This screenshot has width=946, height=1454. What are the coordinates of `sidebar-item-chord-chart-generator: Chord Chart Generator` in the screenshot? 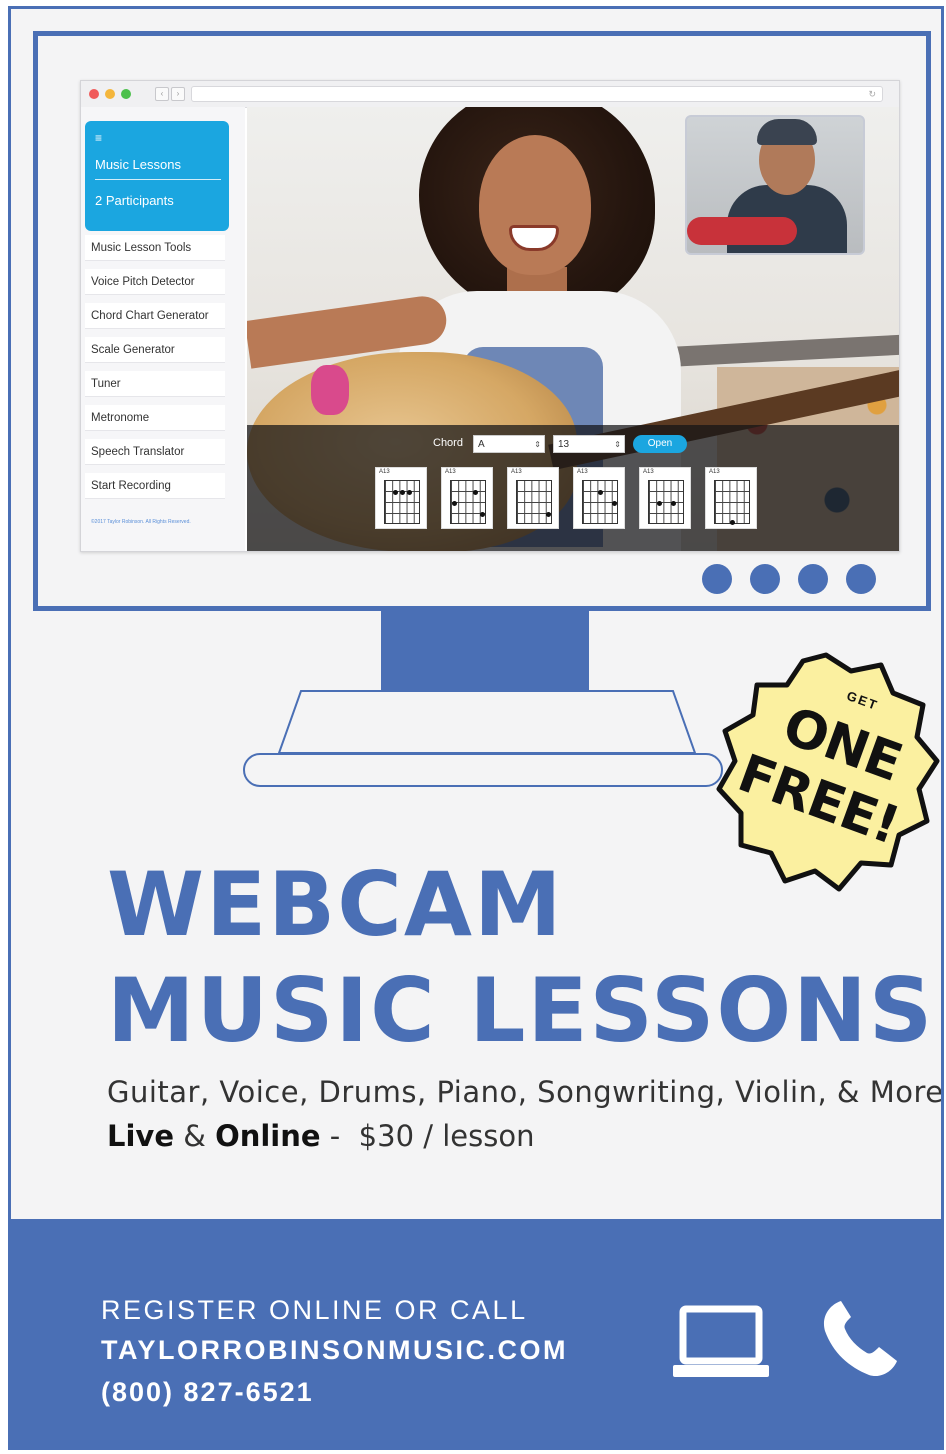 It's located at (155, 316).